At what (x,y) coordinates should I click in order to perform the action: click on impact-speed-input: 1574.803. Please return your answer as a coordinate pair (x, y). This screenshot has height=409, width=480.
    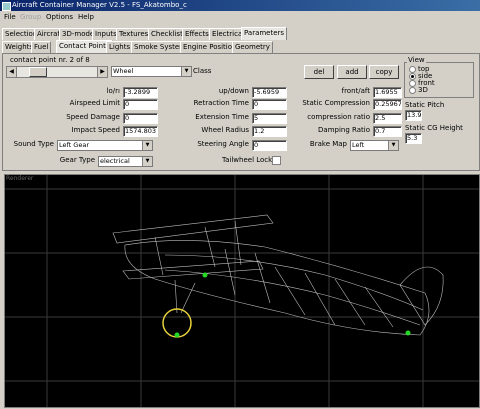
    Looking at the image, I should click on (140, 131).